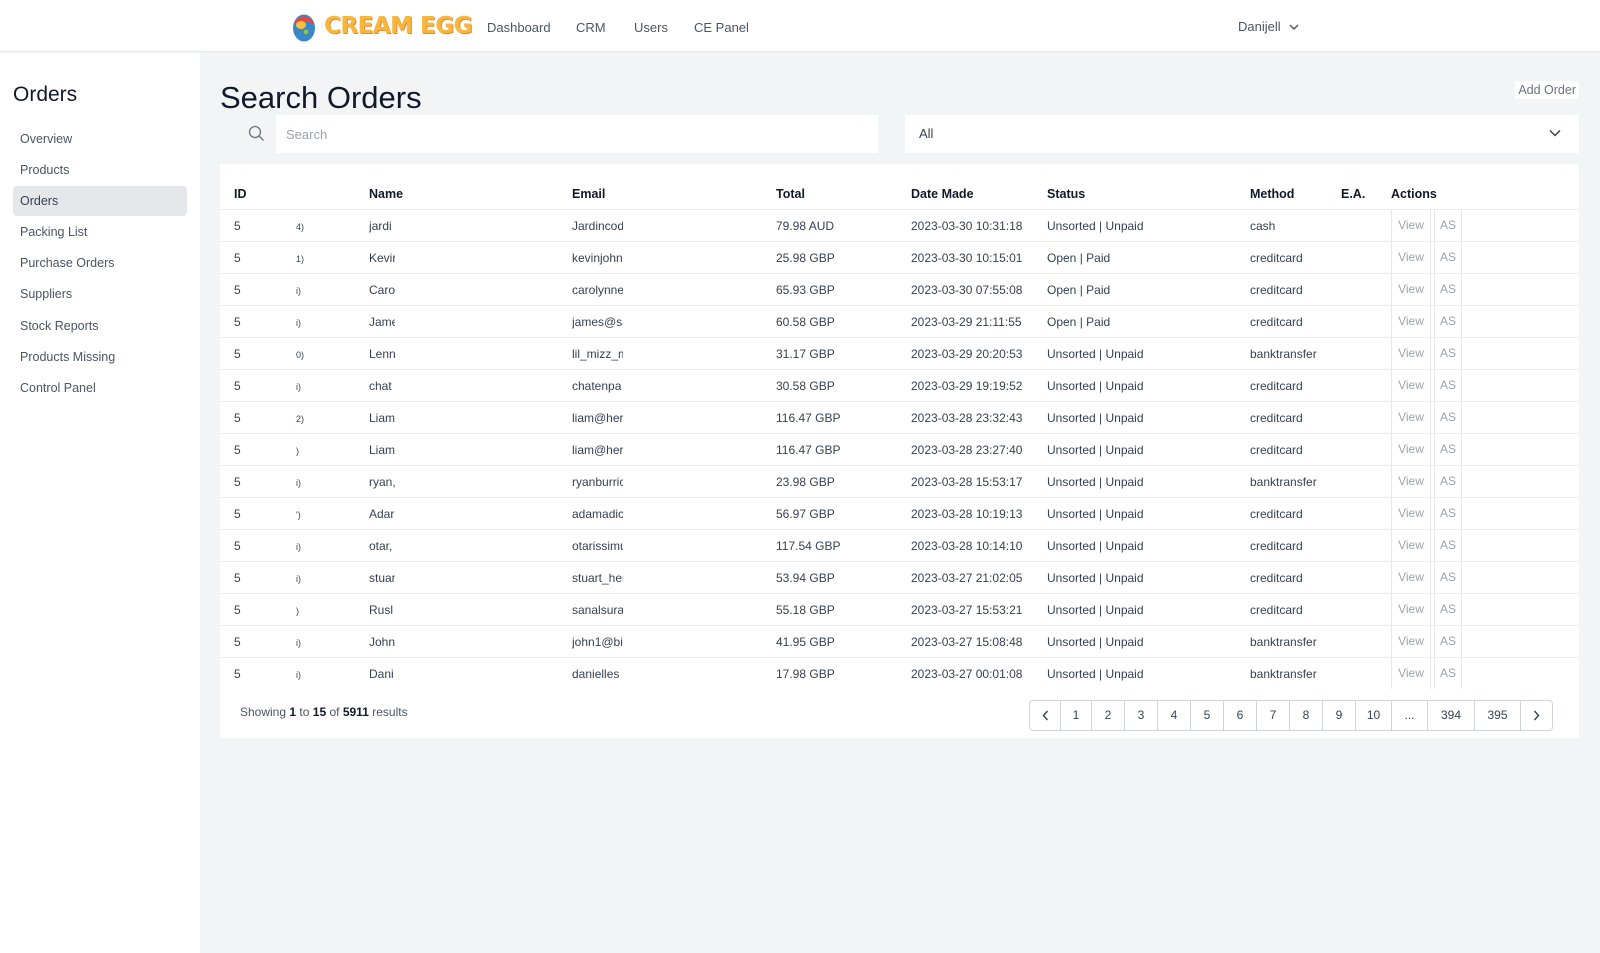  I want to click on add-order-button: Add Order, so click(1547, 90).